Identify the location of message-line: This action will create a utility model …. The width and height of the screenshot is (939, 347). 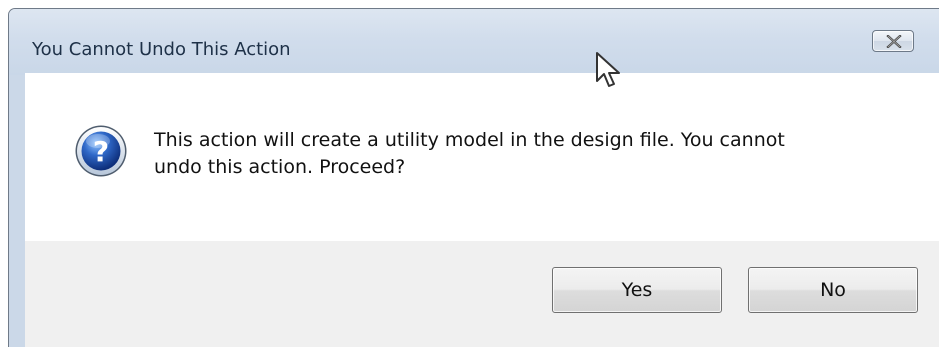
(469, 140).